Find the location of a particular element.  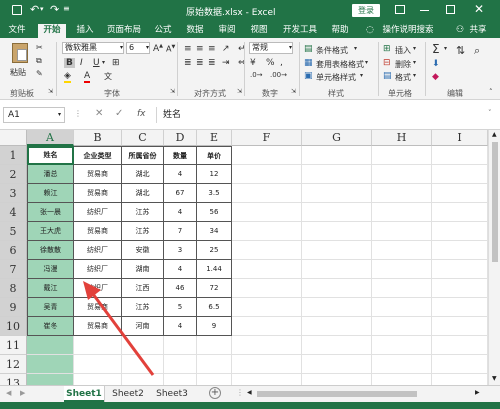

undo-icon: ↶ is located at coordinates (34, 9).